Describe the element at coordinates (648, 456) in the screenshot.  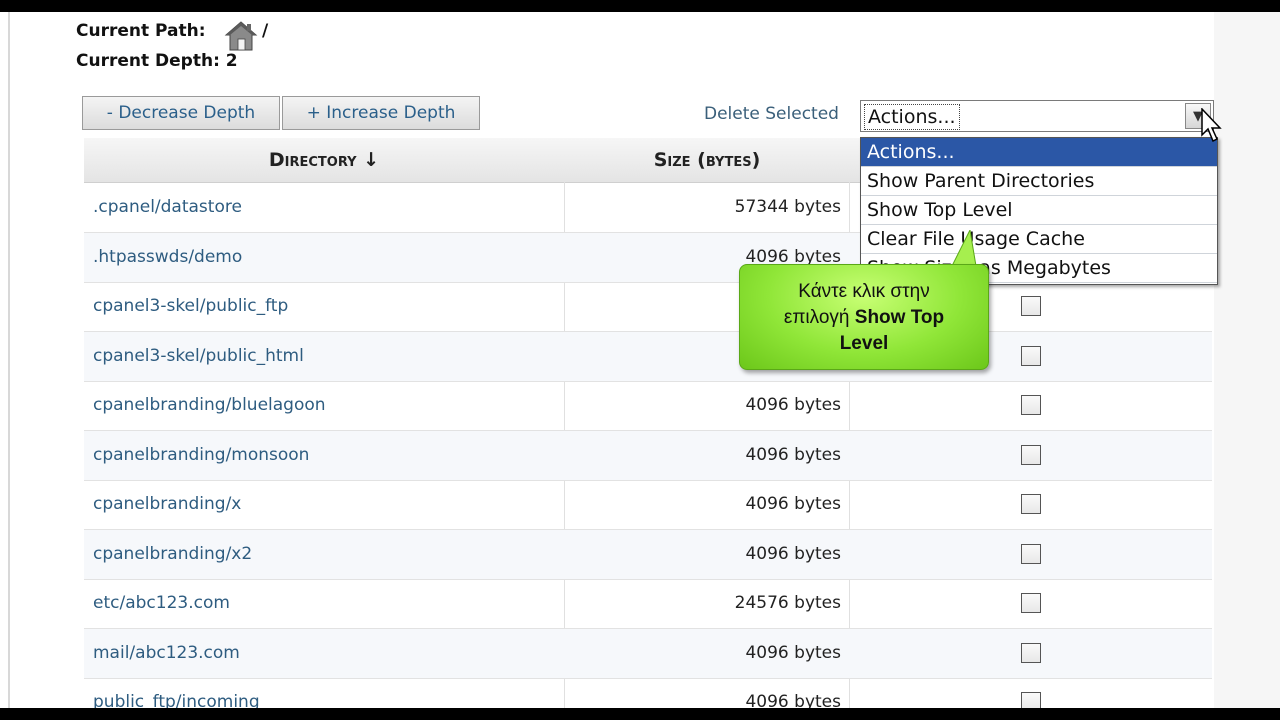
I see `table-row: cpanelbranding/monsoon 4096 bytes` at that location.